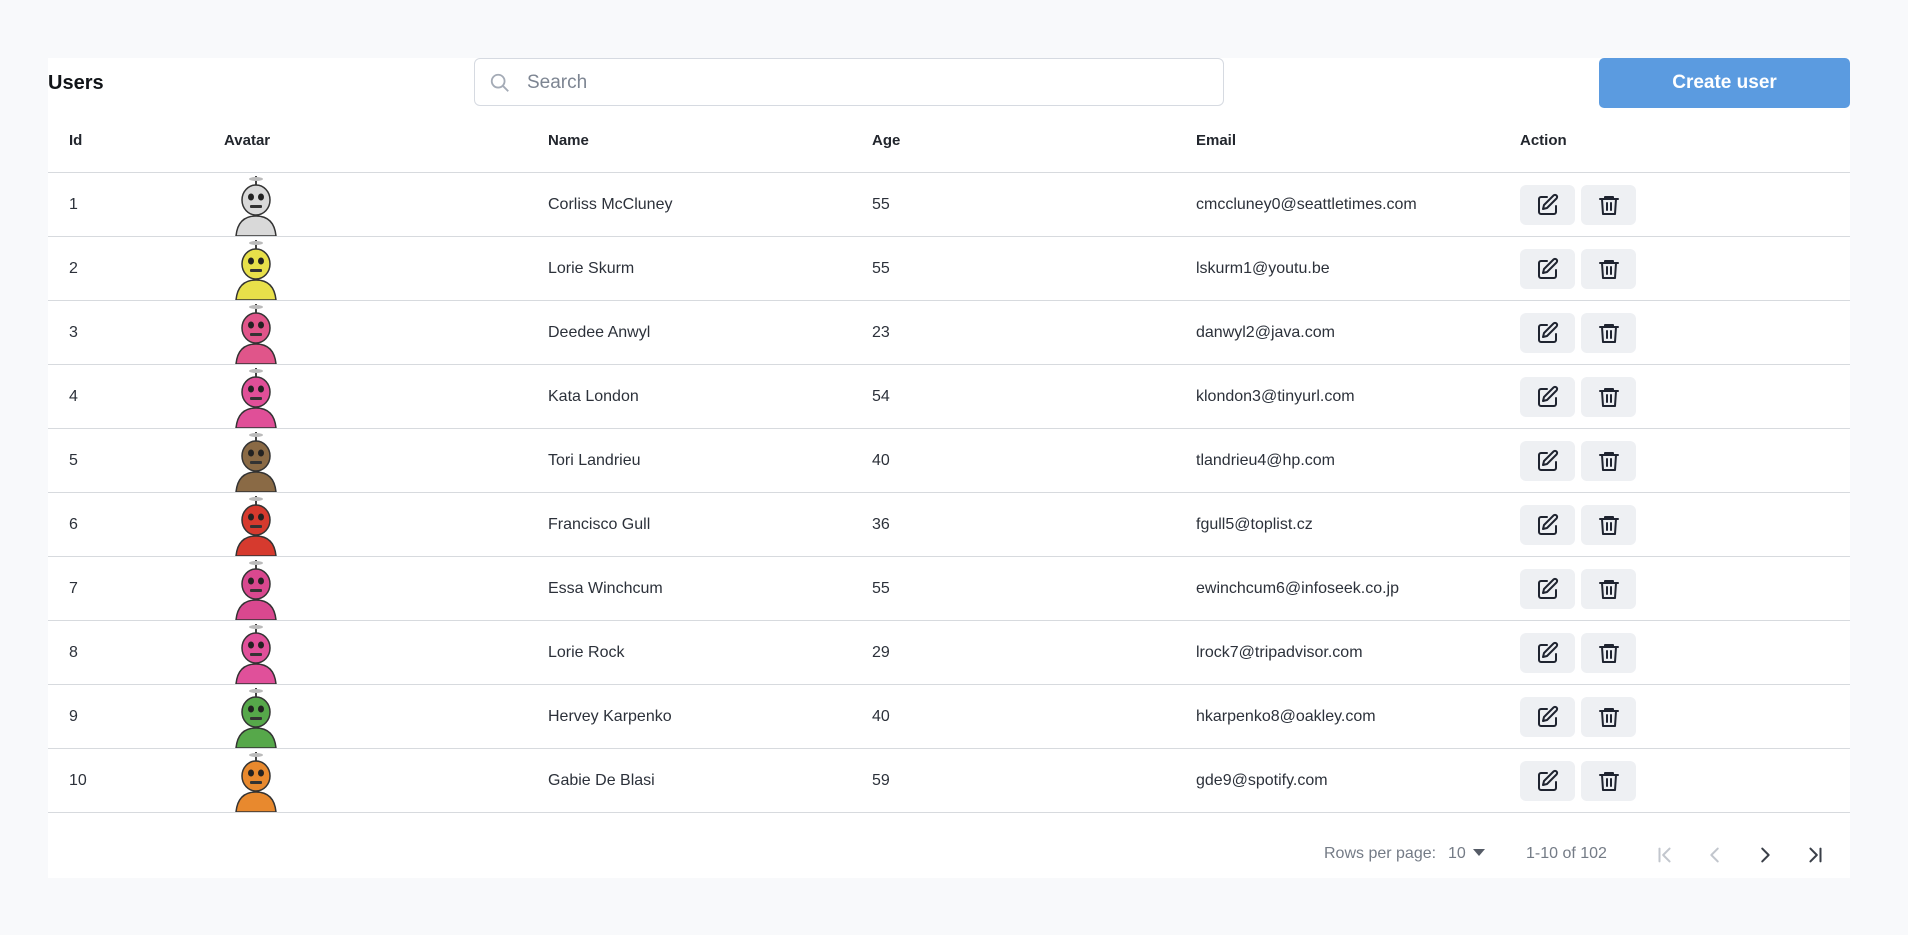 The height and width of the screenshot is (935, 1908). What do you see at coordinates (1034, 332) in the screenshot?
I see `cell-age: 23` at bounding box center [1034, 332].